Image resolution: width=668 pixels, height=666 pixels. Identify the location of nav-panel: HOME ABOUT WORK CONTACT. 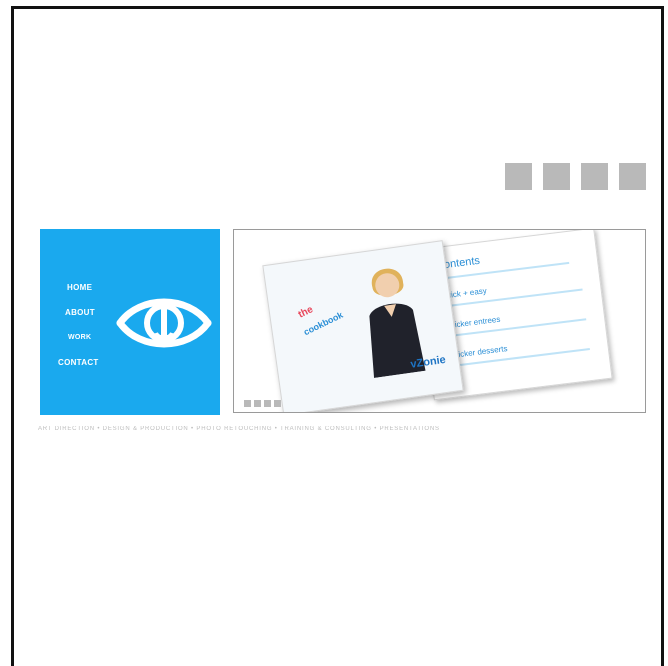
(130, 322).